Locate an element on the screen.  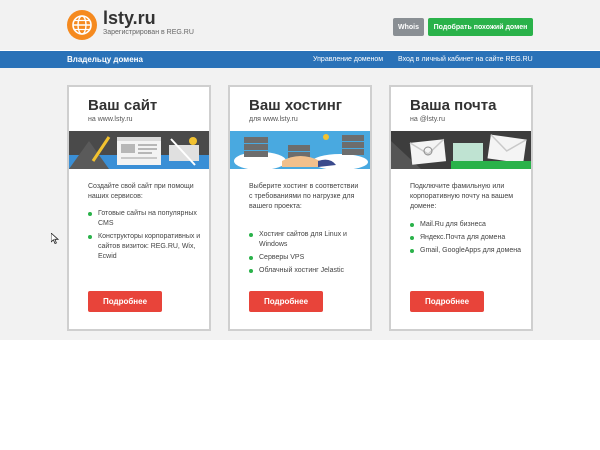
nav-title: Владельцу домена is located at coordinates (105, 59).